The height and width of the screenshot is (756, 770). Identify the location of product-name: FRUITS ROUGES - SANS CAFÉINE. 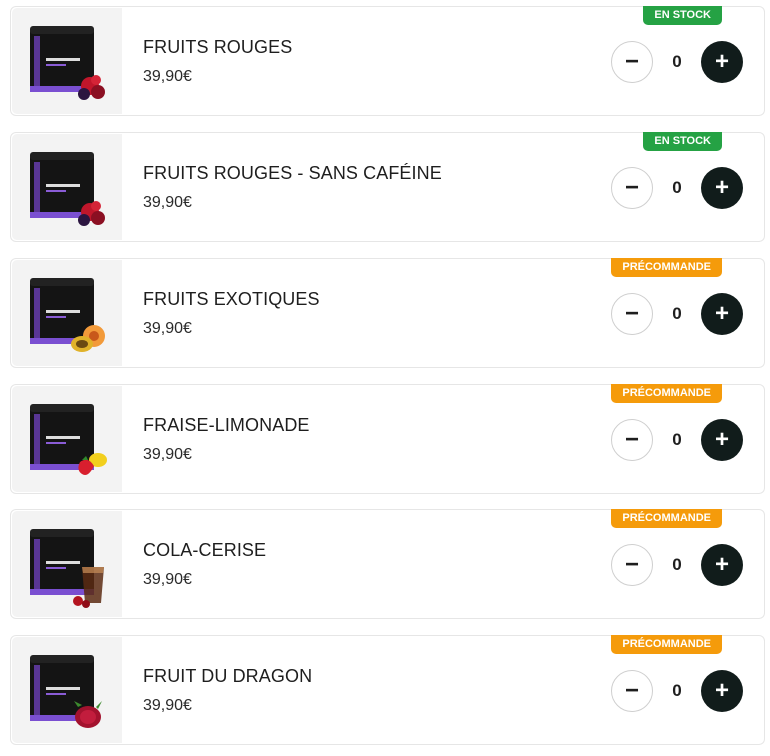
(292, 173).